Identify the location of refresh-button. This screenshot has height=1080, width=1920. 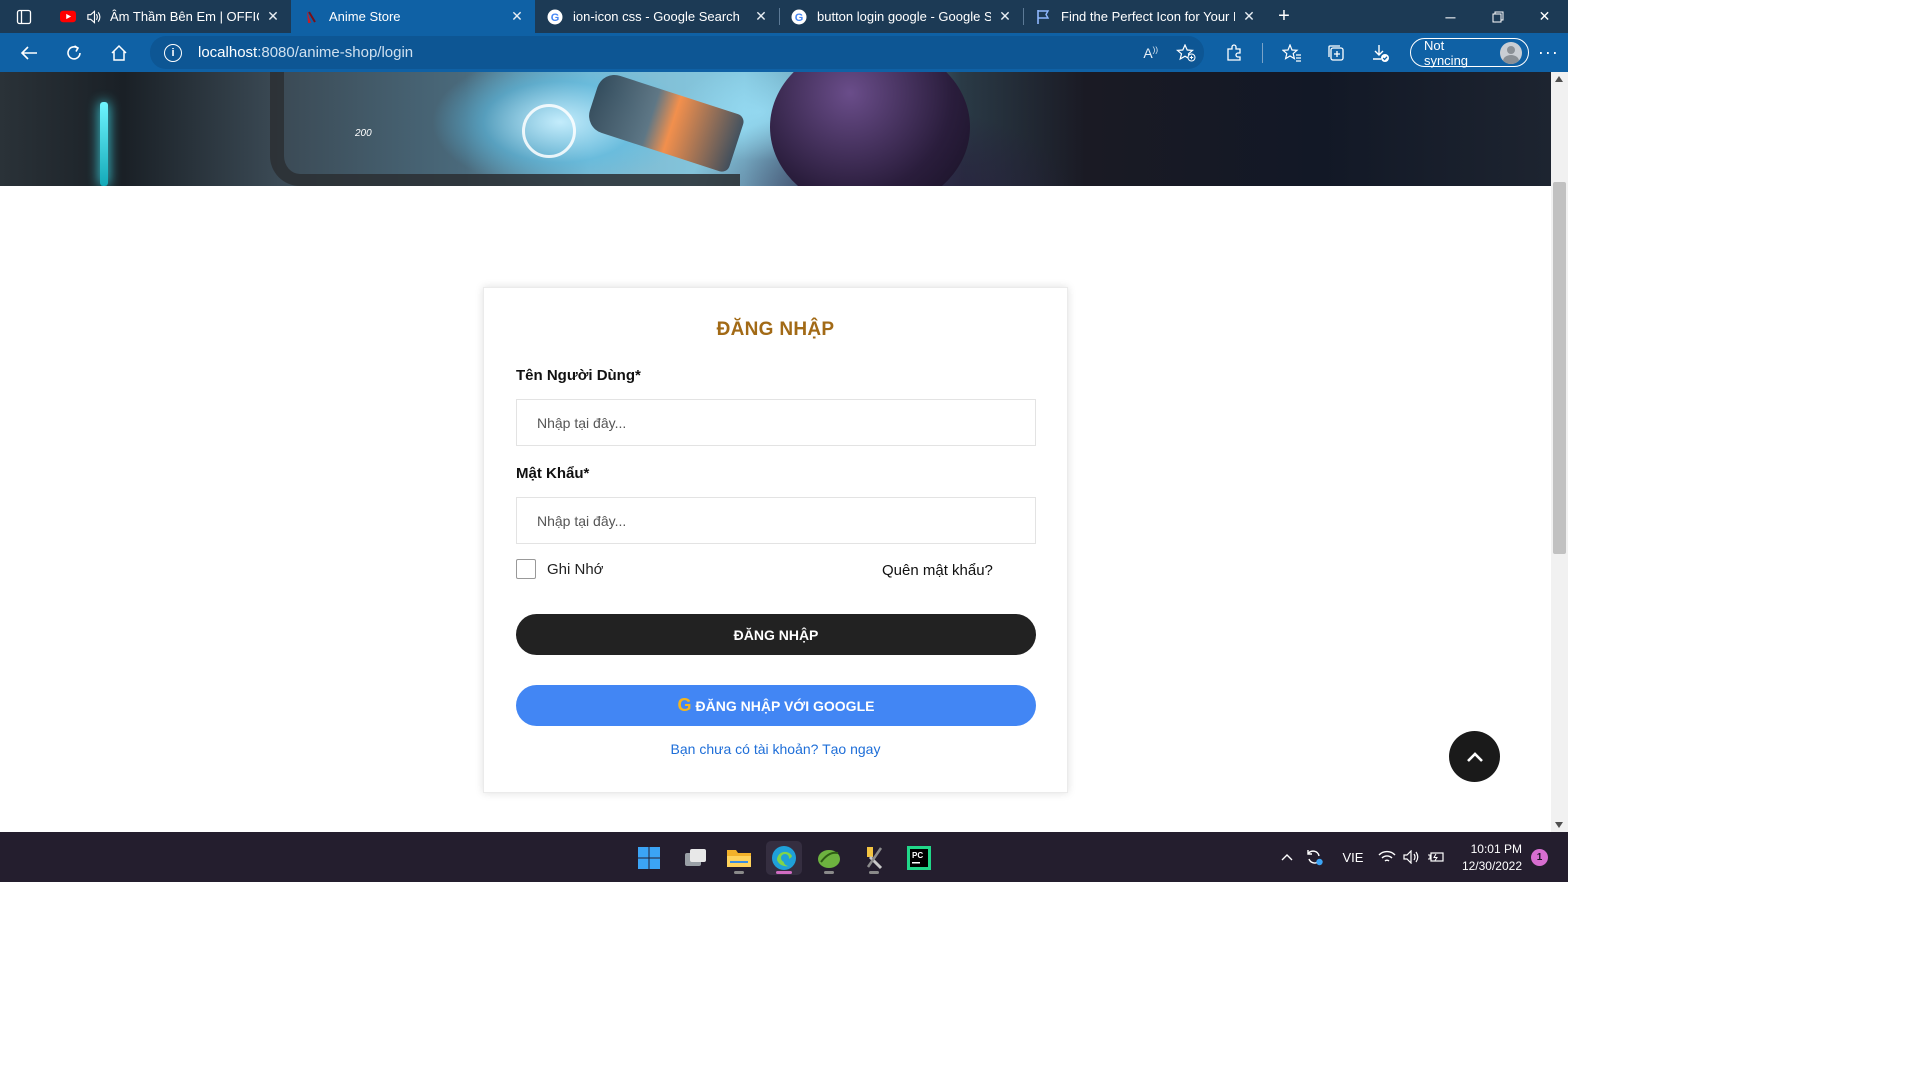
(73, 52).